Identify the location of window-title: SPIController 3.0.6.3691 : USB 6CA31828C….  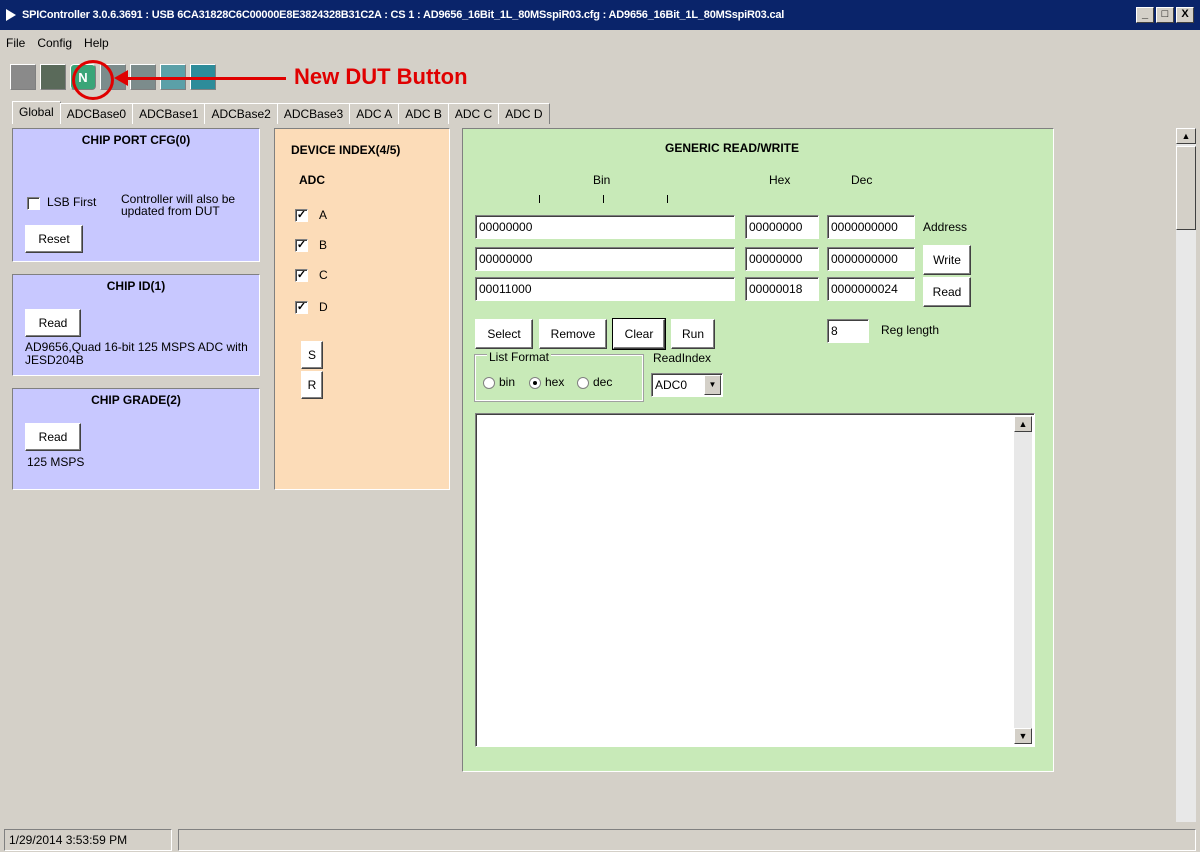
(403, 15).